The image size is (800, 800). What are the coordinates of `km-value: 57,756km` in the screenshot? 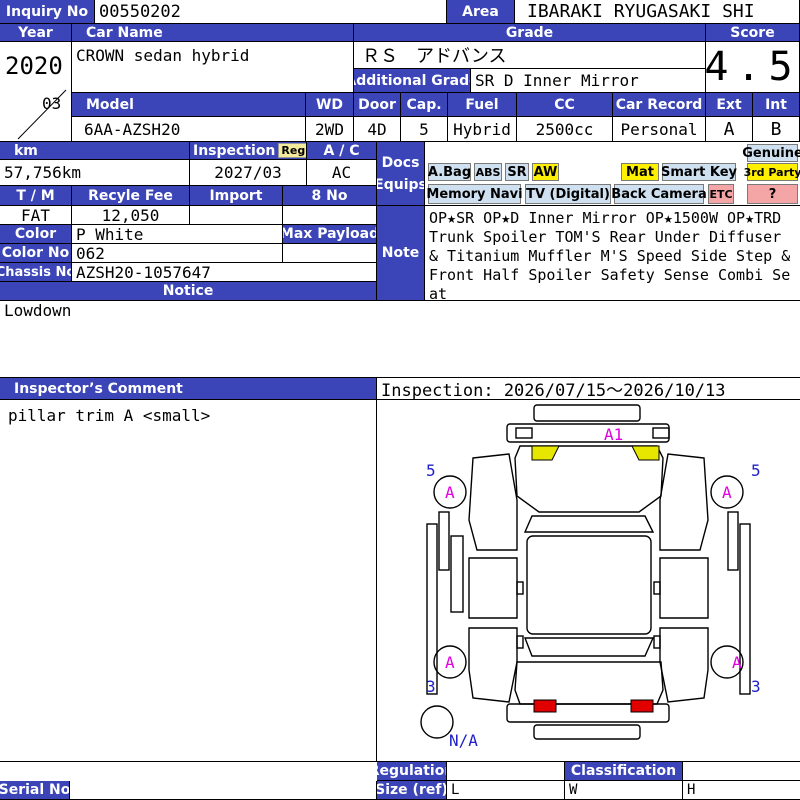 It's located at (95, 173).